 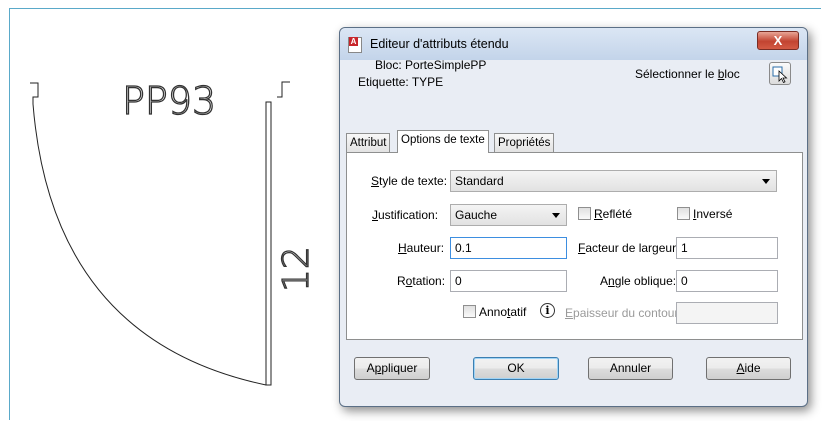 What do you see at coordinates (421, 281) in the screenshot?
I see `rotation-label: Rotation:` at bounding box center [421, 281].